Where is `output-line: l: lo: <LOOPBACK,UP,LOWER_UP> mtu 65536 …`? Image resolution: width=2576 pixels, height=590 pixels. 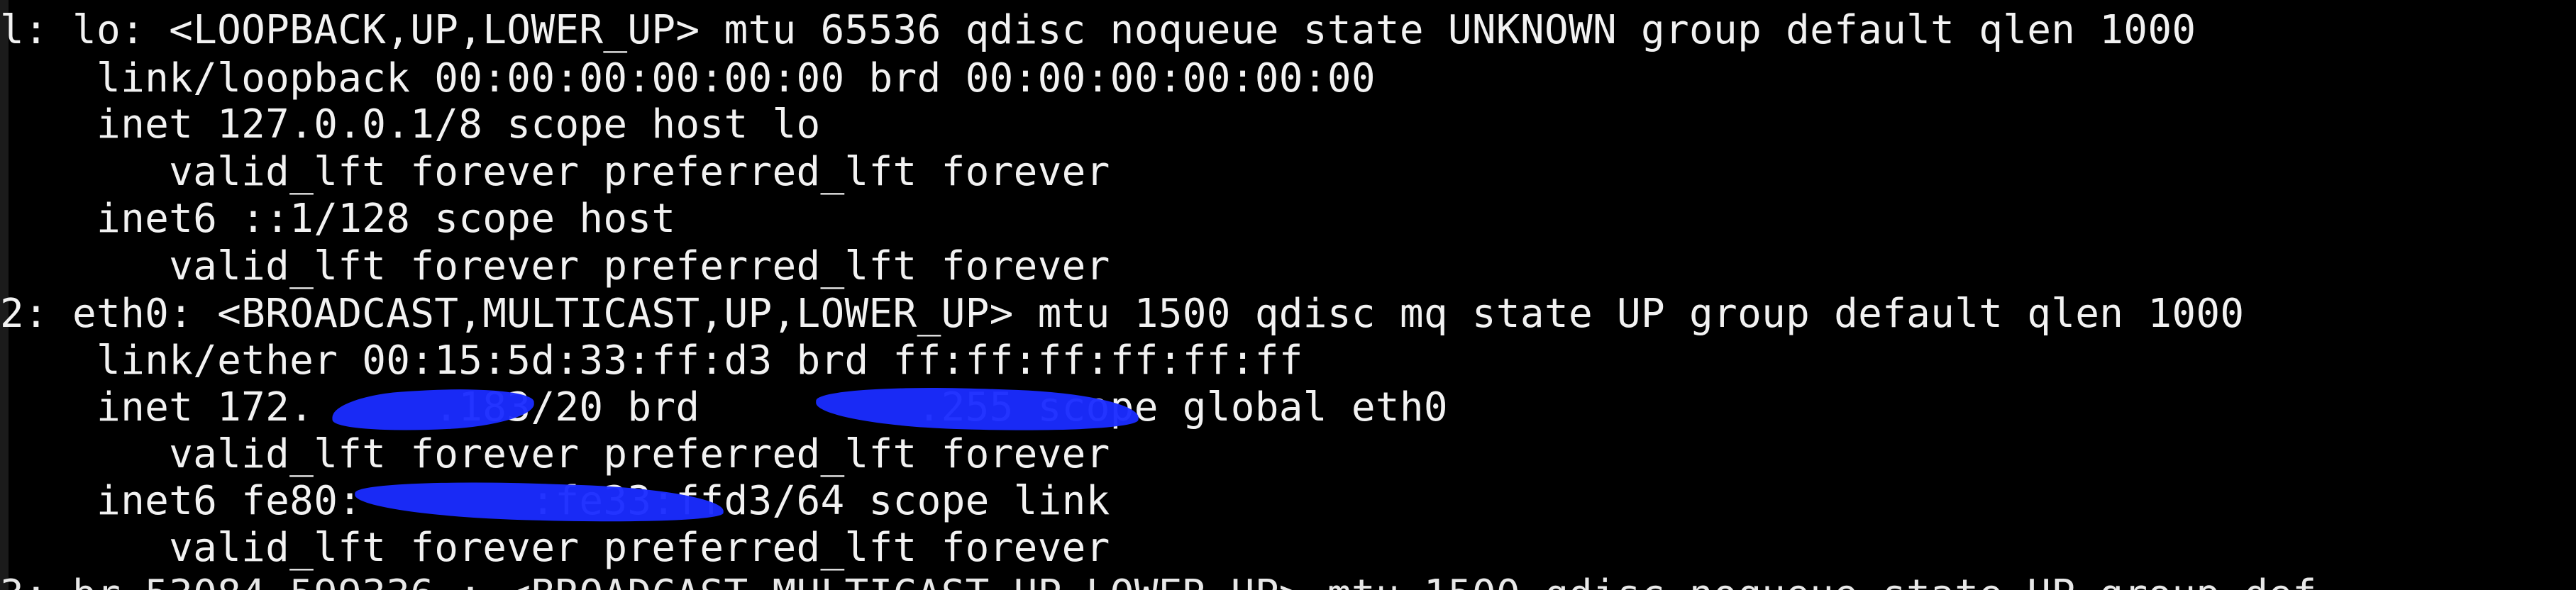 output-line: l: lo: <LOOPBACK,UP,LOWER_UP> mtu 65536 … is located at coordinates (1098, 30).